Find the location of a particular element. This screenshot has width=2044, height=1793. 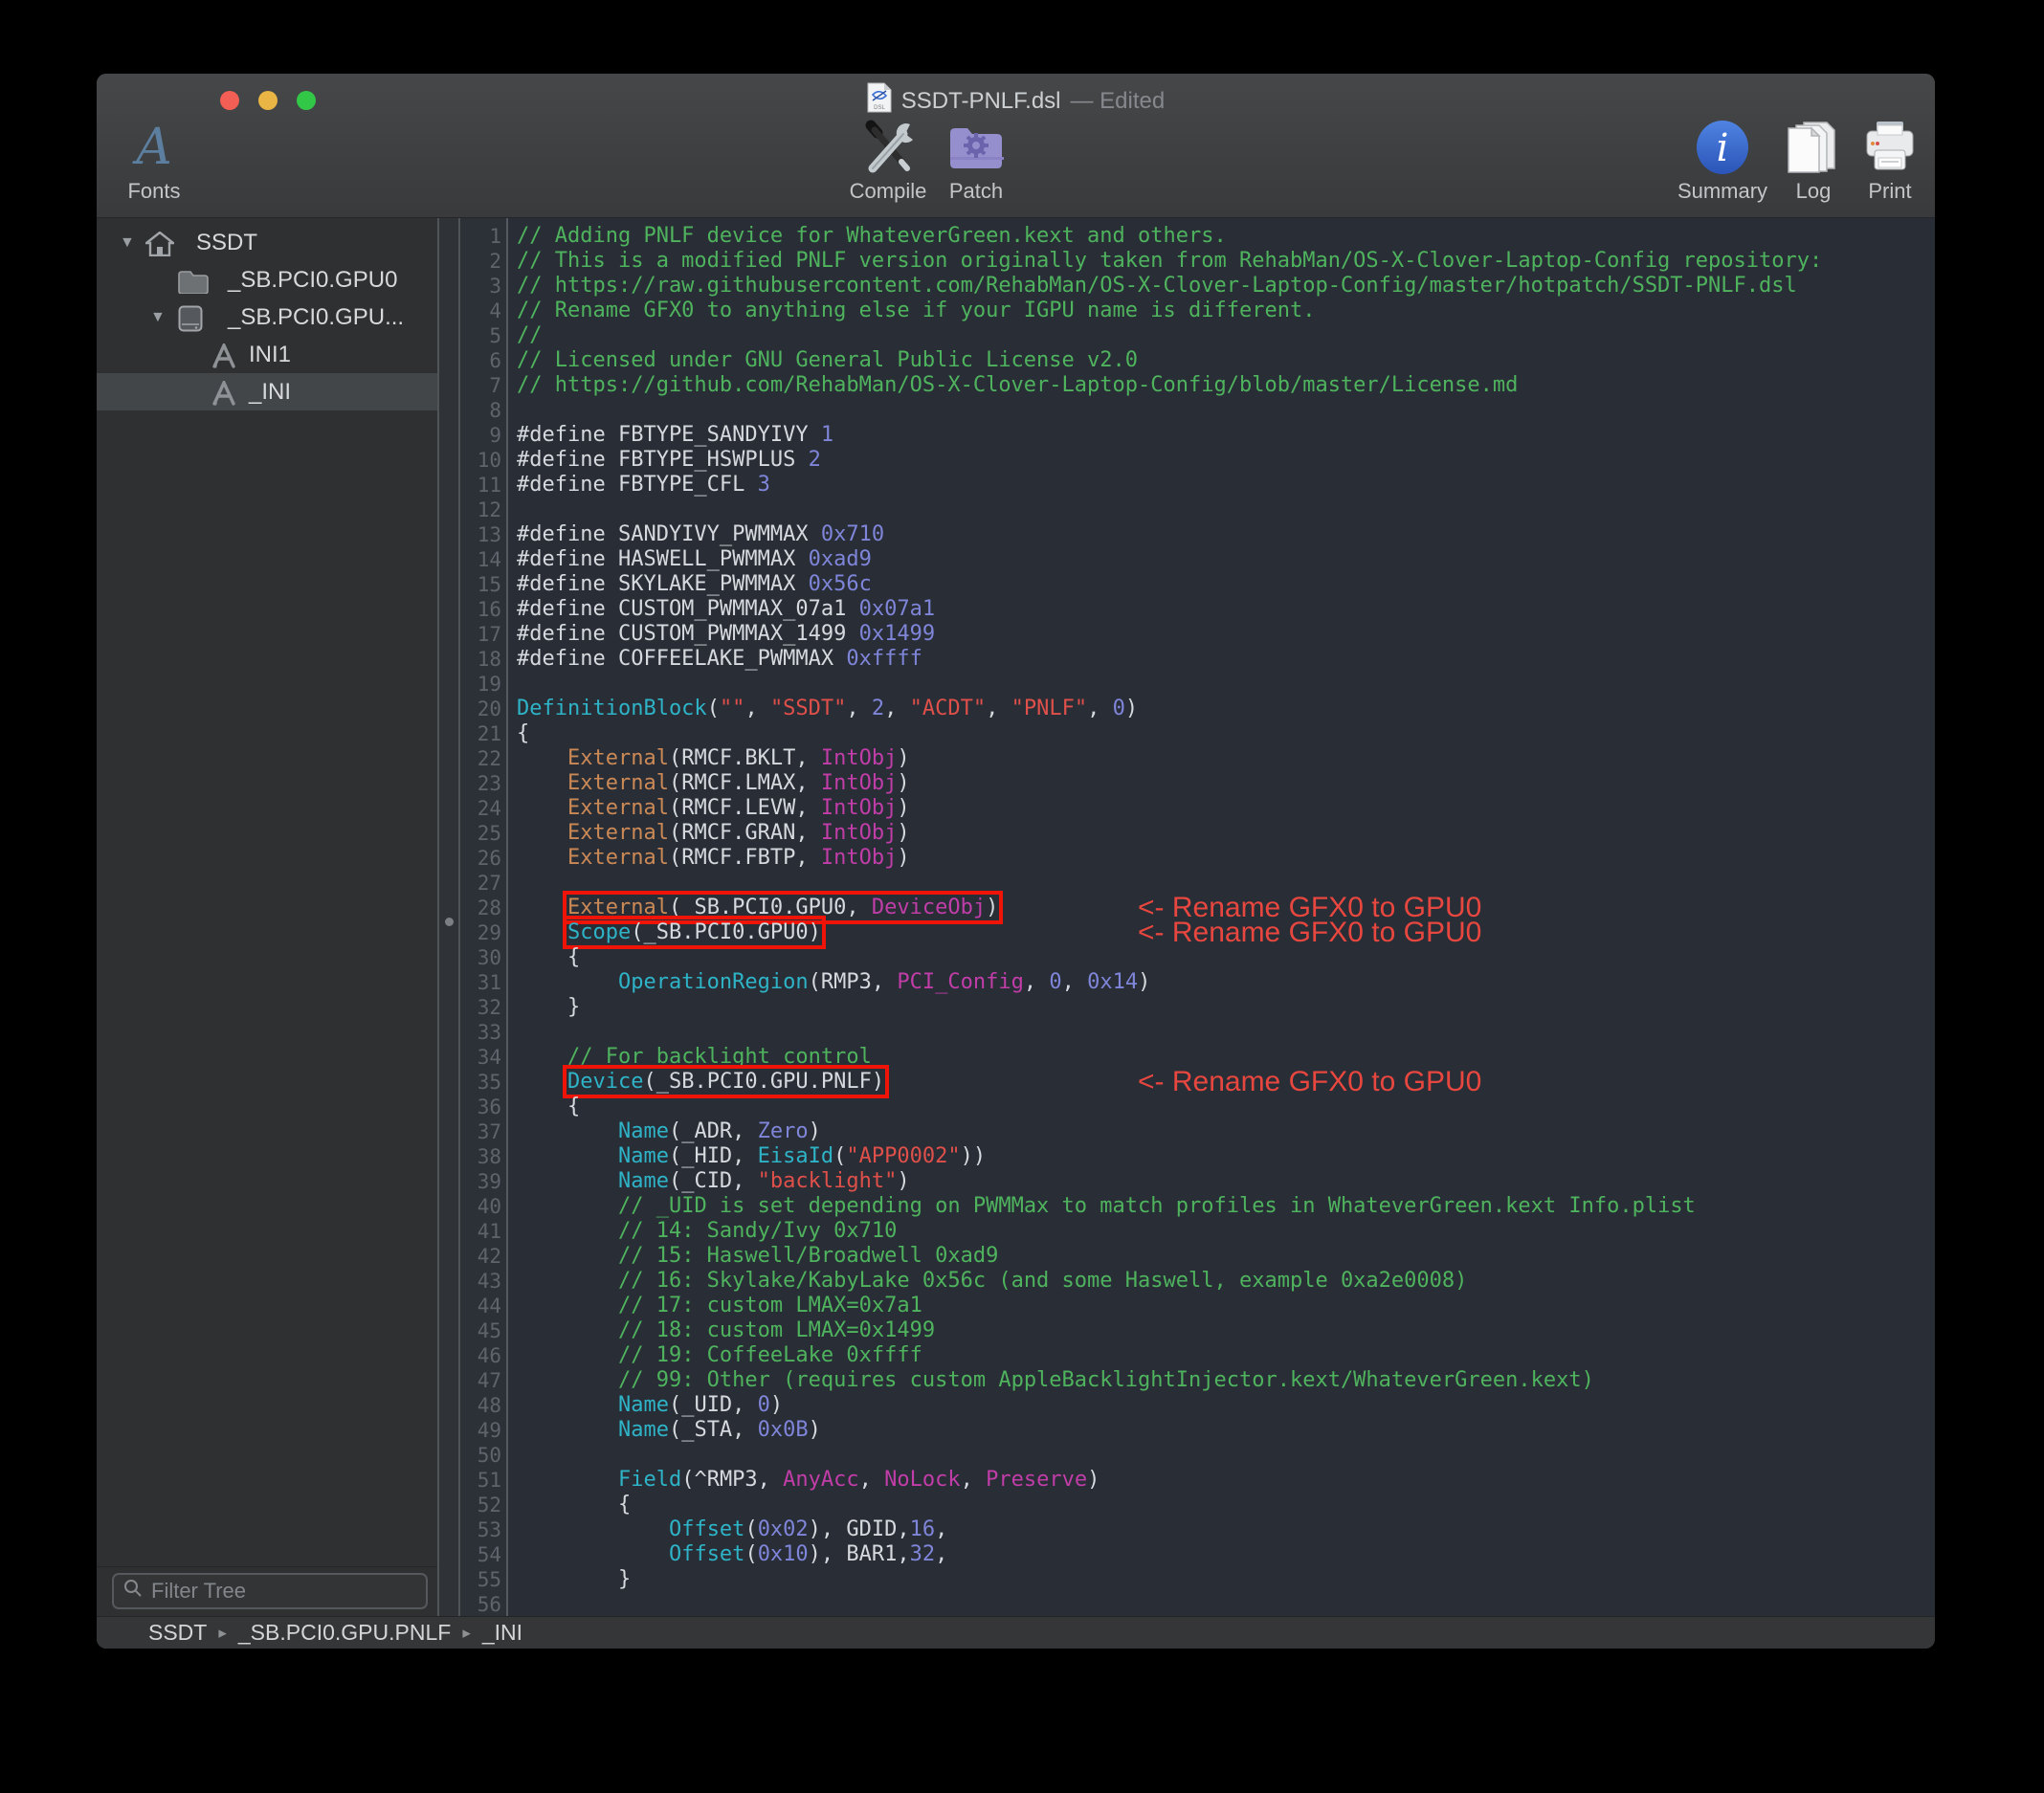

code-line: External(RMCF.FBTP, IntObj) is located at coordinates (1226, 858).